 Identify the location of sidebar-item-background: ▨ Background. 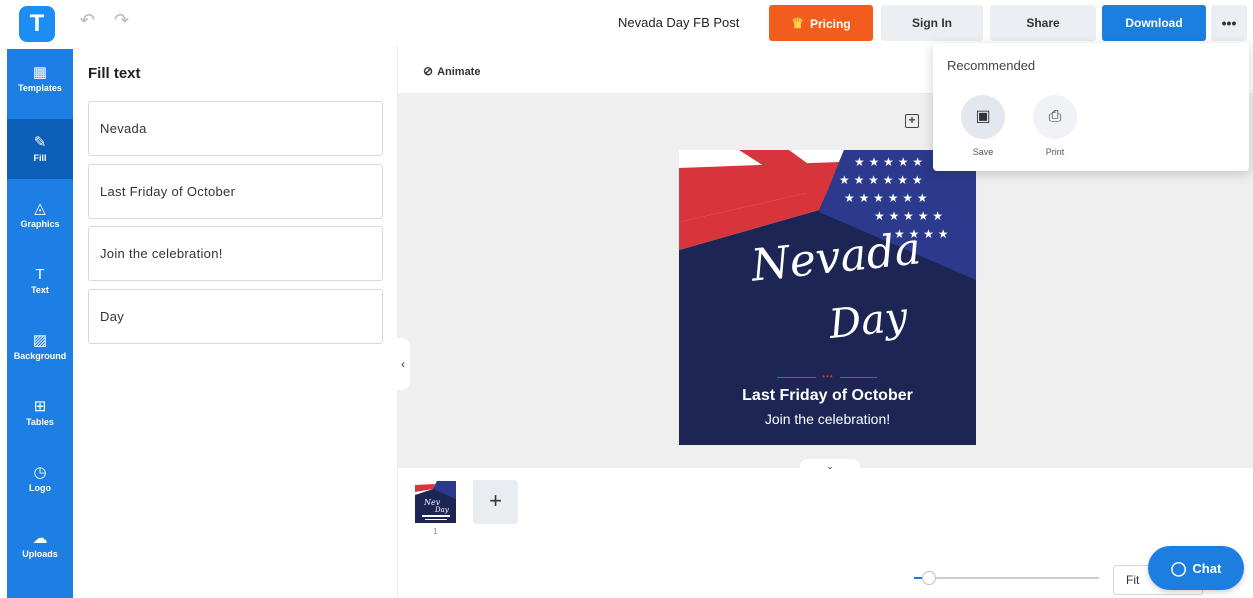
(40, 347).